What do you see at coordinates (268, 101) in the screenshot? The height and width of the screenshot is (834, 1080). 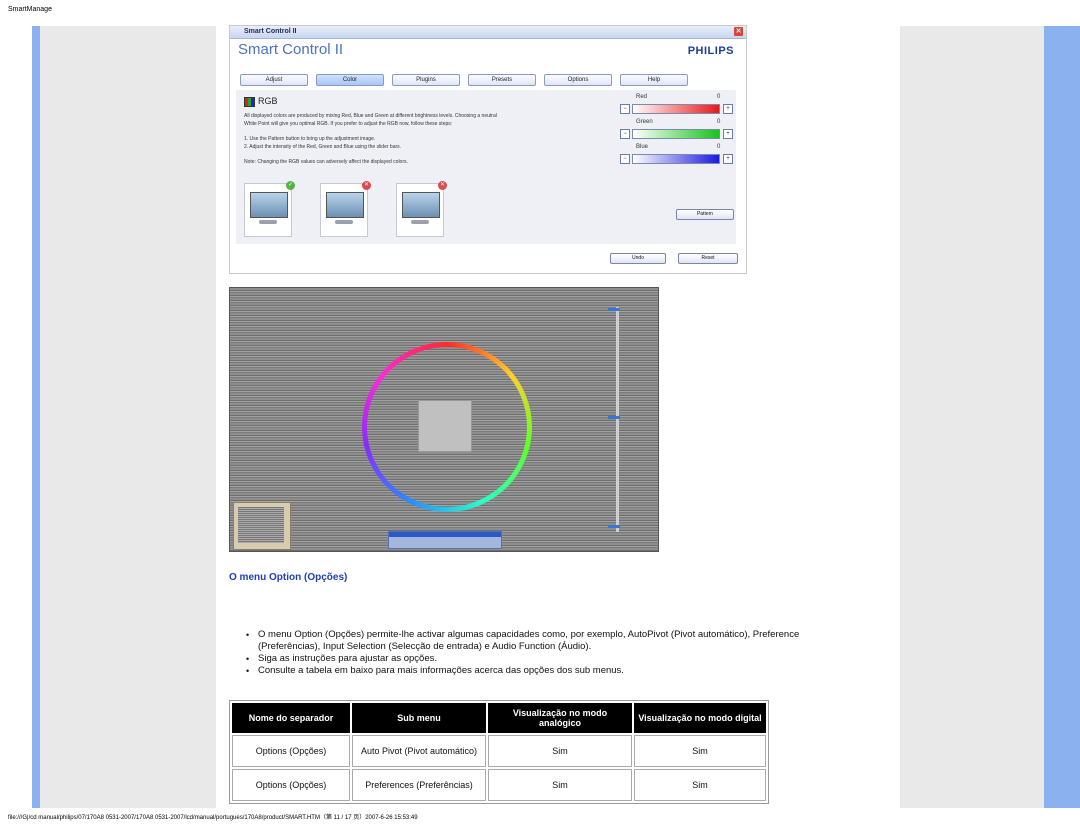 I see `rgb-label: RGB` at bounding box center [268, 101].